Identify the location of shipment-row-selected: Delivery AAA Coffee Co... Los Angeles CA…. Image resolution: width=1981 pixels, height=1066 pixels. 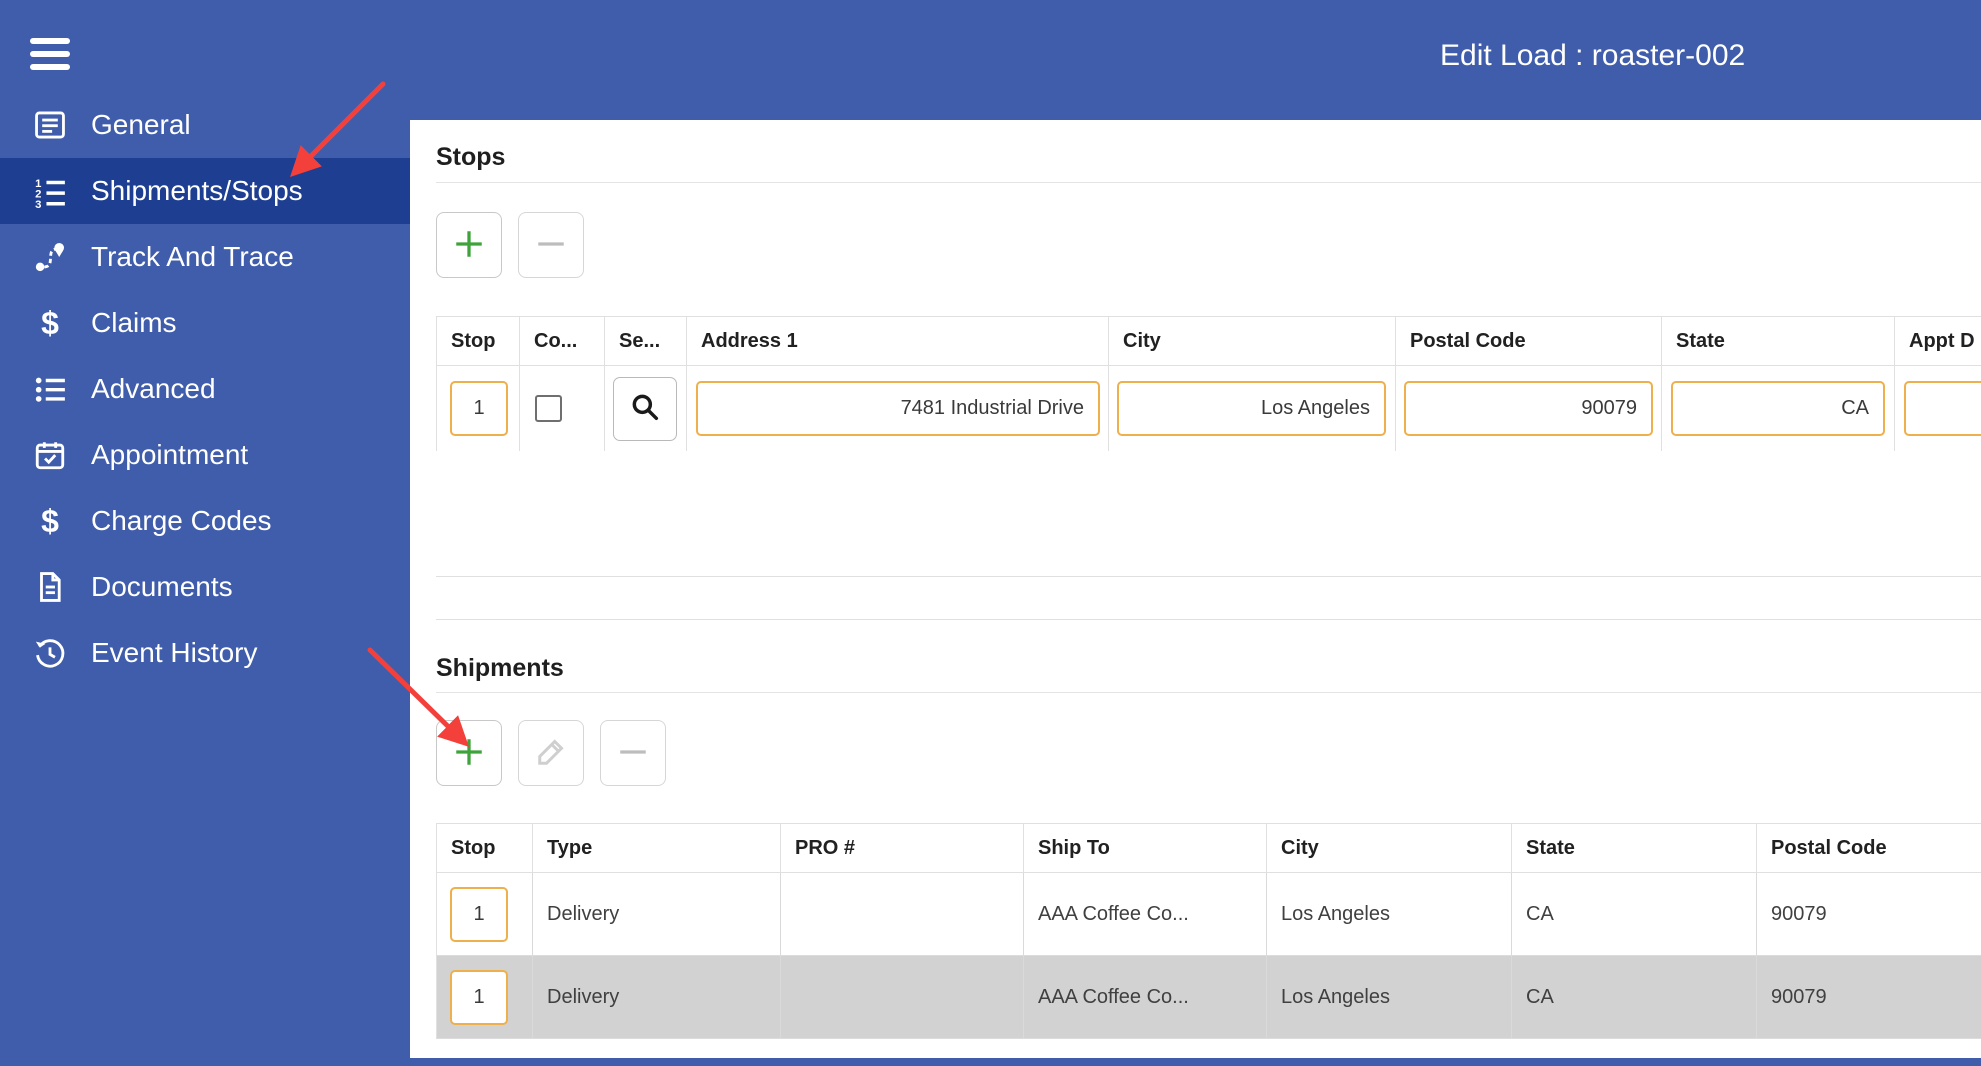
(1208, 997).